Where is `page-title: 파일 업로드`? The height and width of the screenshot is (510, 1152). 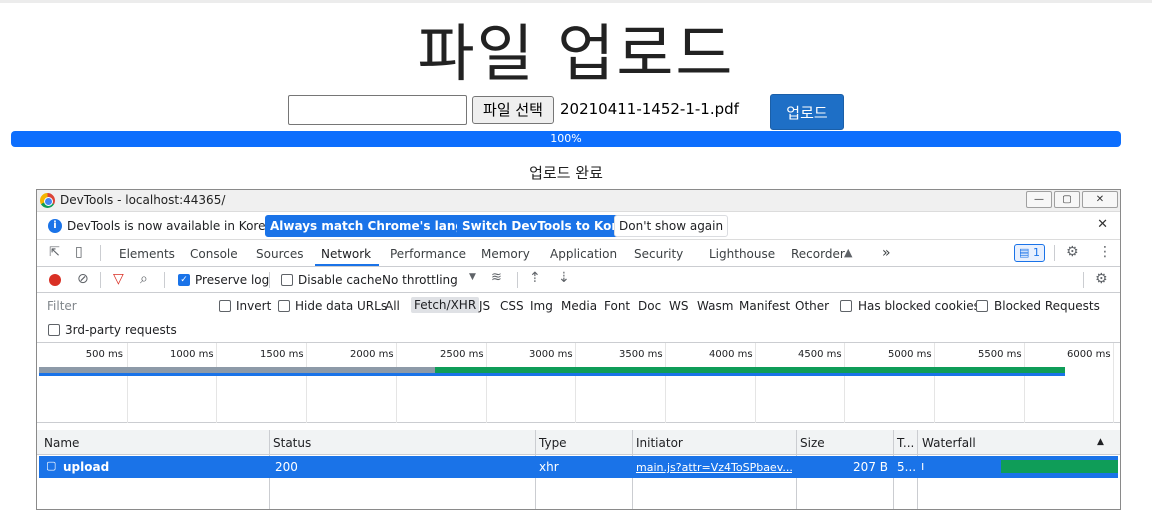 page-title: 파일 업로드 is located at coordinates (576, 53).